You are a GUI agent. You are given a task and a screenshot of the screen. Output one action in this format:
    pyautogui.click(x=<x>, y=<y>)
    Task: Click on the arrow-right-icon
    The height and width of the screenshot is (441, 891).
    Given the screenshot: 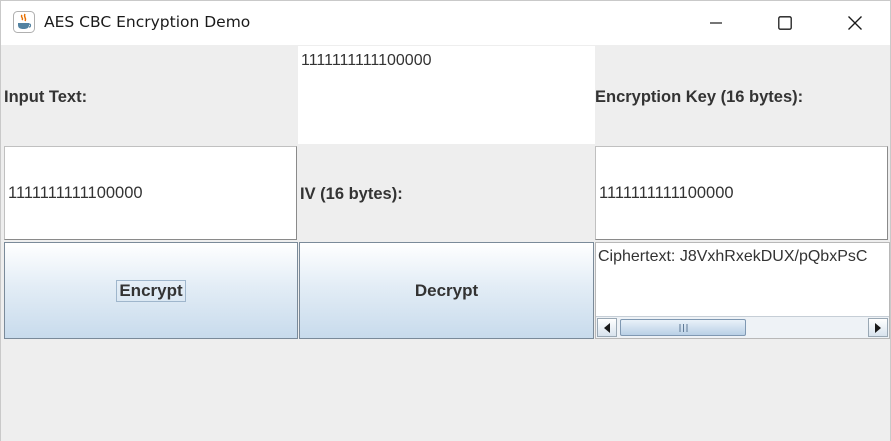 What is the action you would take?
    pyautogui.click(x=878, y=327)
    